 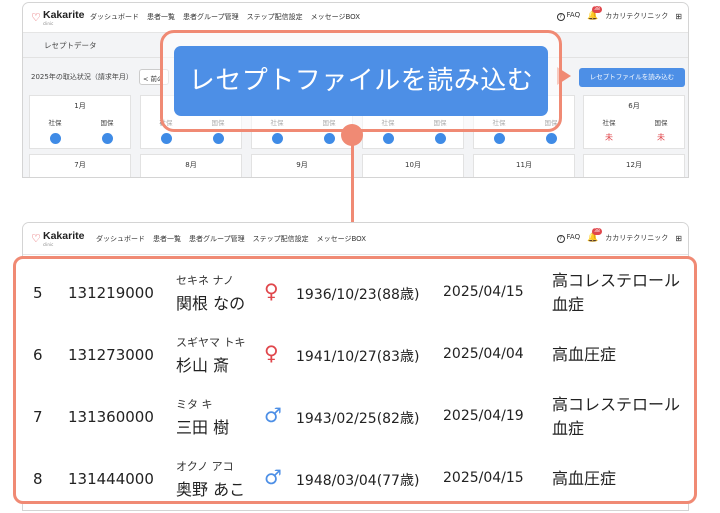 I want to click on month-card: 6月 社保未国保未, so click(x=634, y=122).